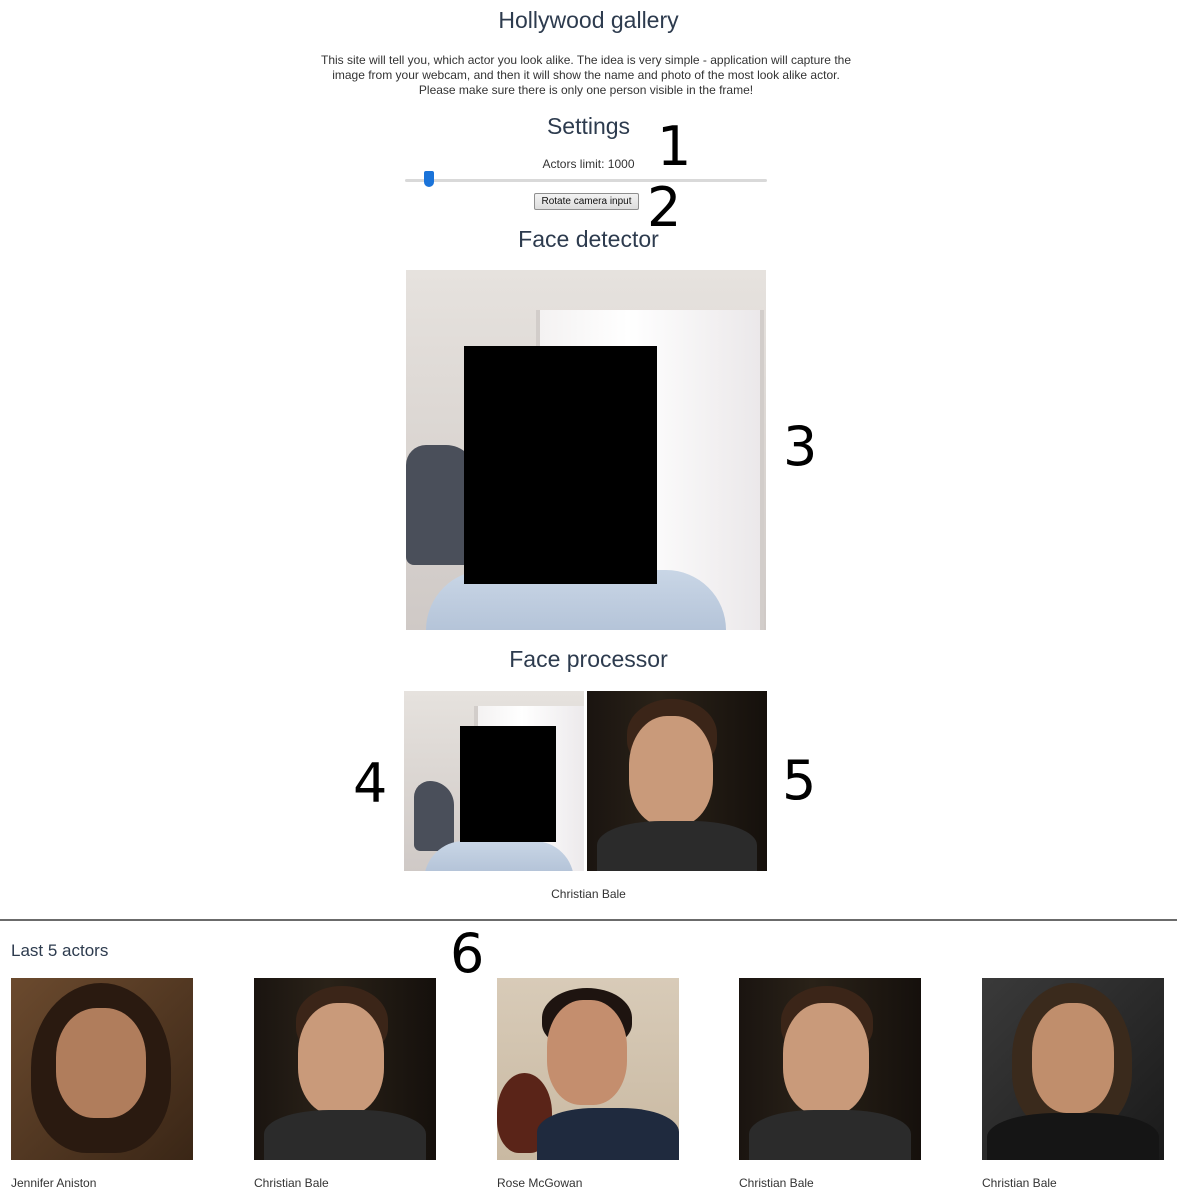 This screenshot has width=1177, height=1194. What do you see at coordinates (588, 20) in the screenshot?
I see `page-title: Hollywood gallery` at bounding box center [588, 20].